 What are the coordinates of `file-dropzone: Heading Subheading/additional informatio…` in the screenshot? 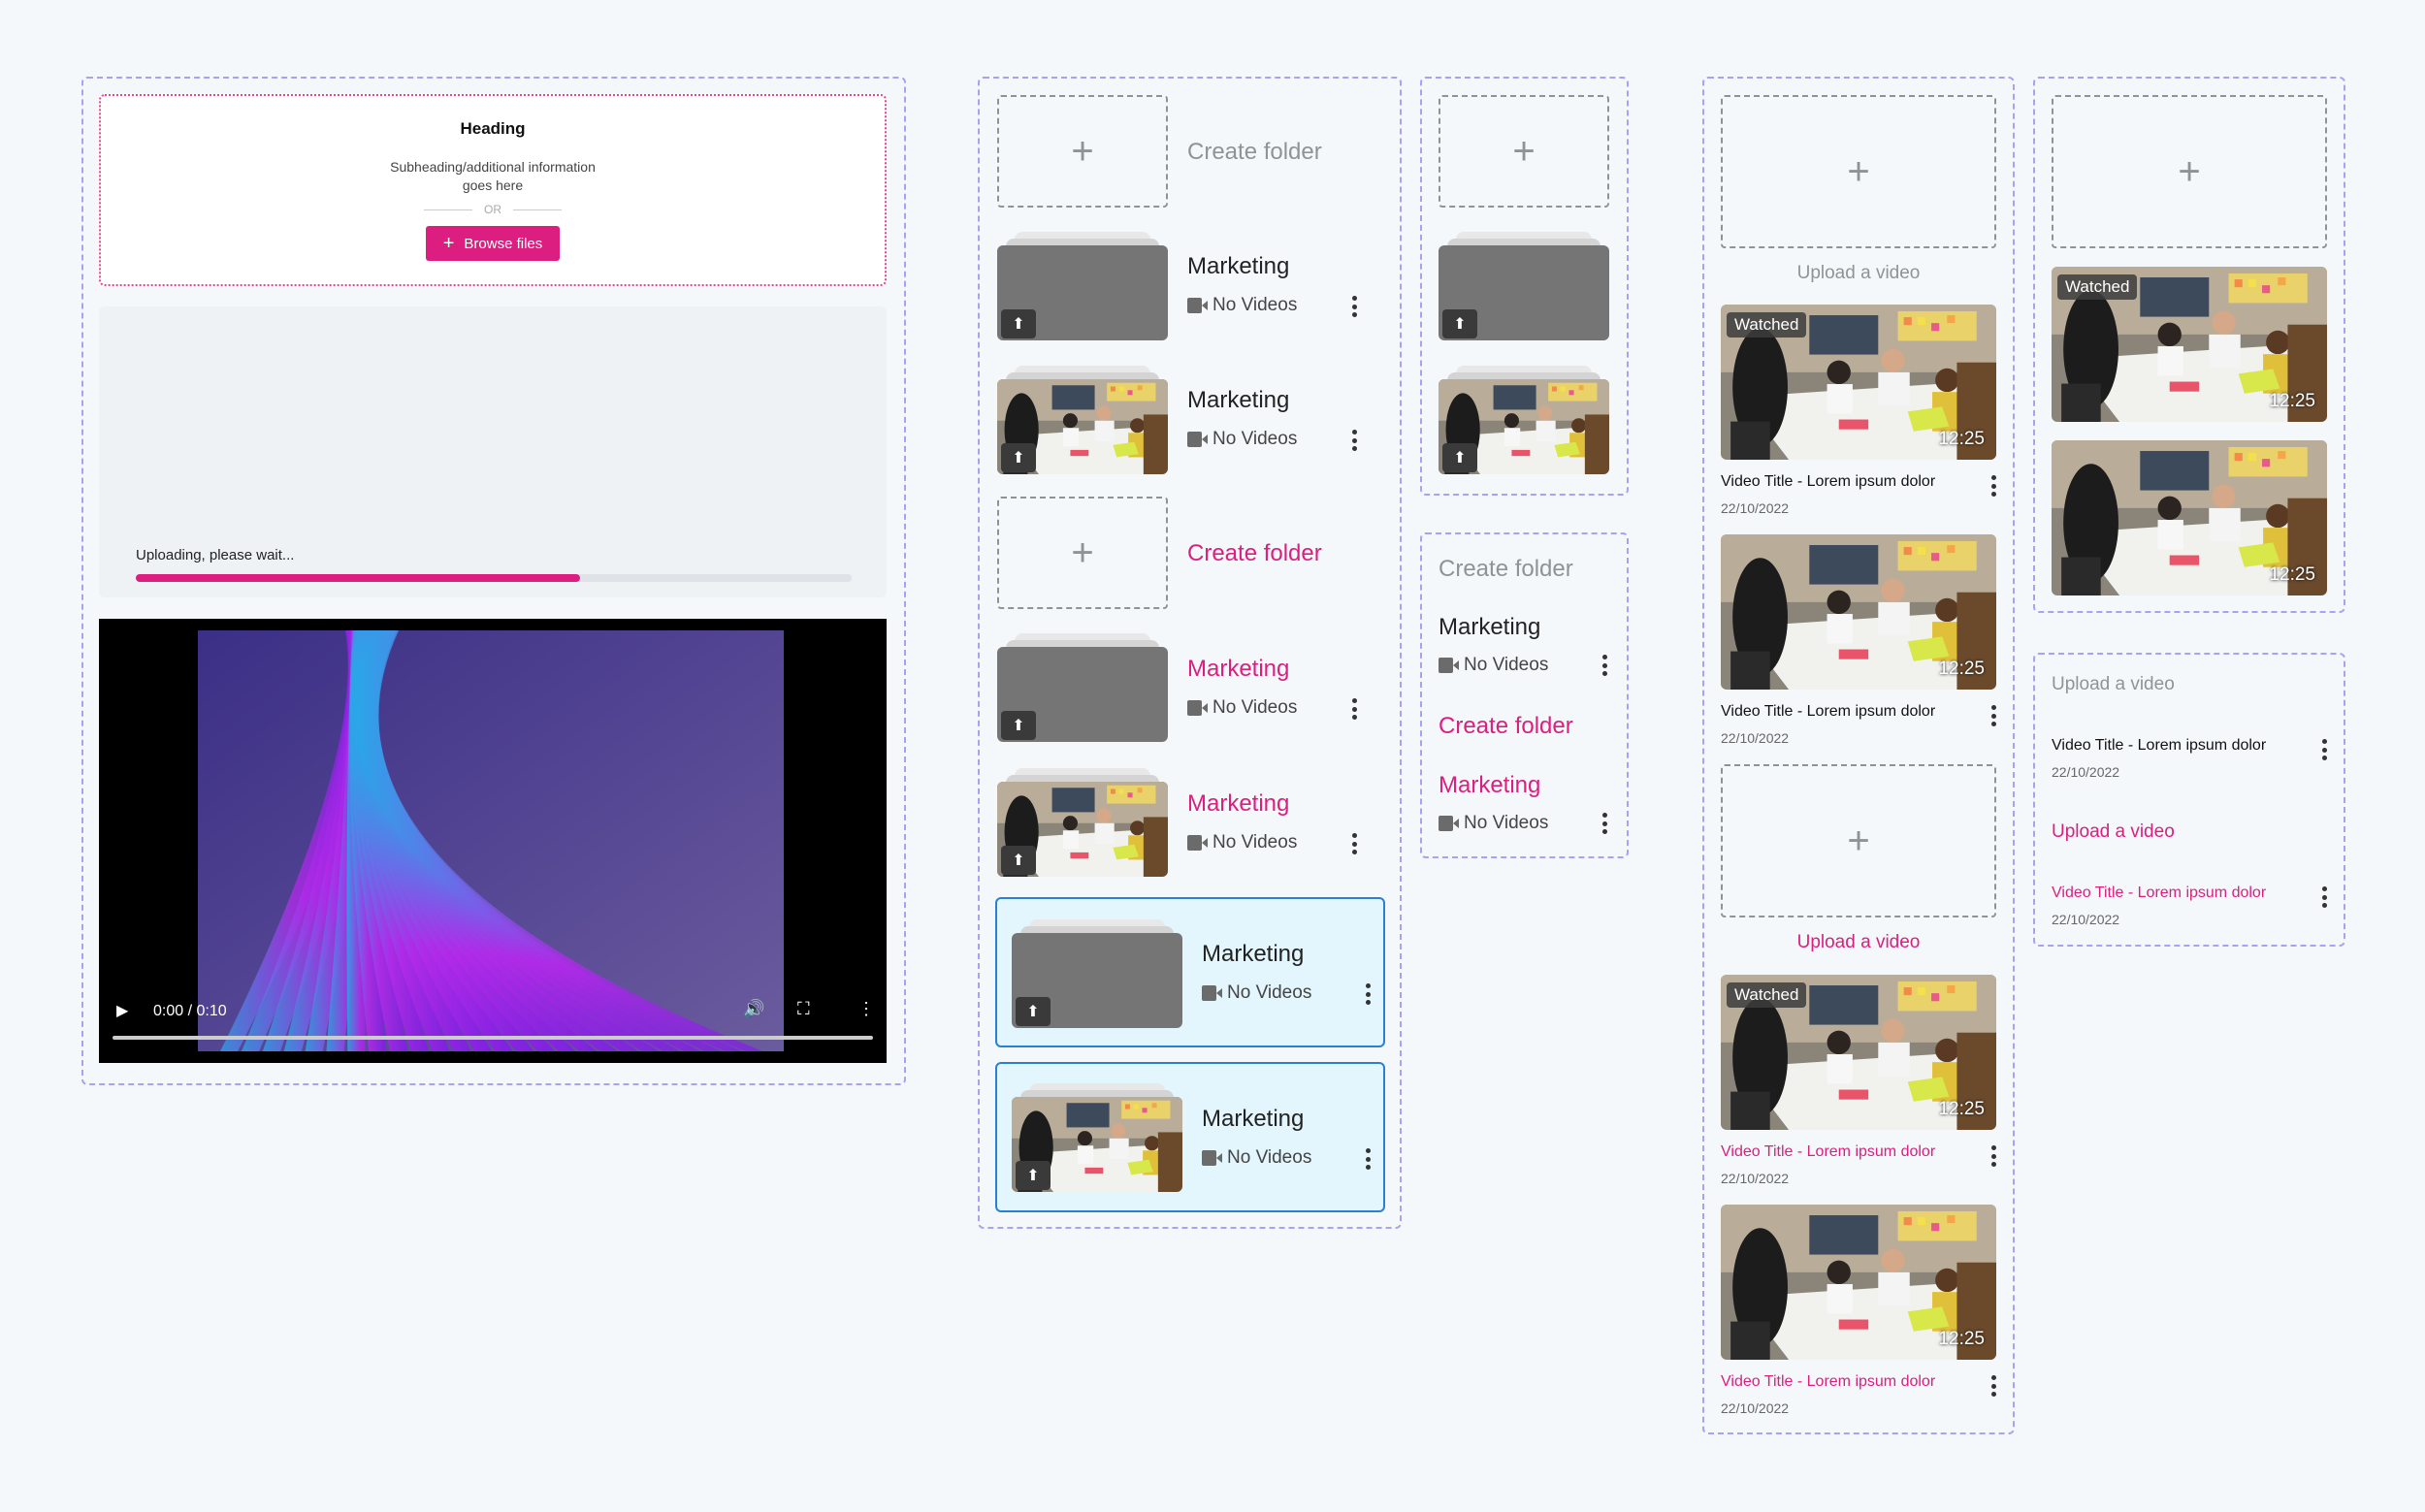 It's located at (493, 190).